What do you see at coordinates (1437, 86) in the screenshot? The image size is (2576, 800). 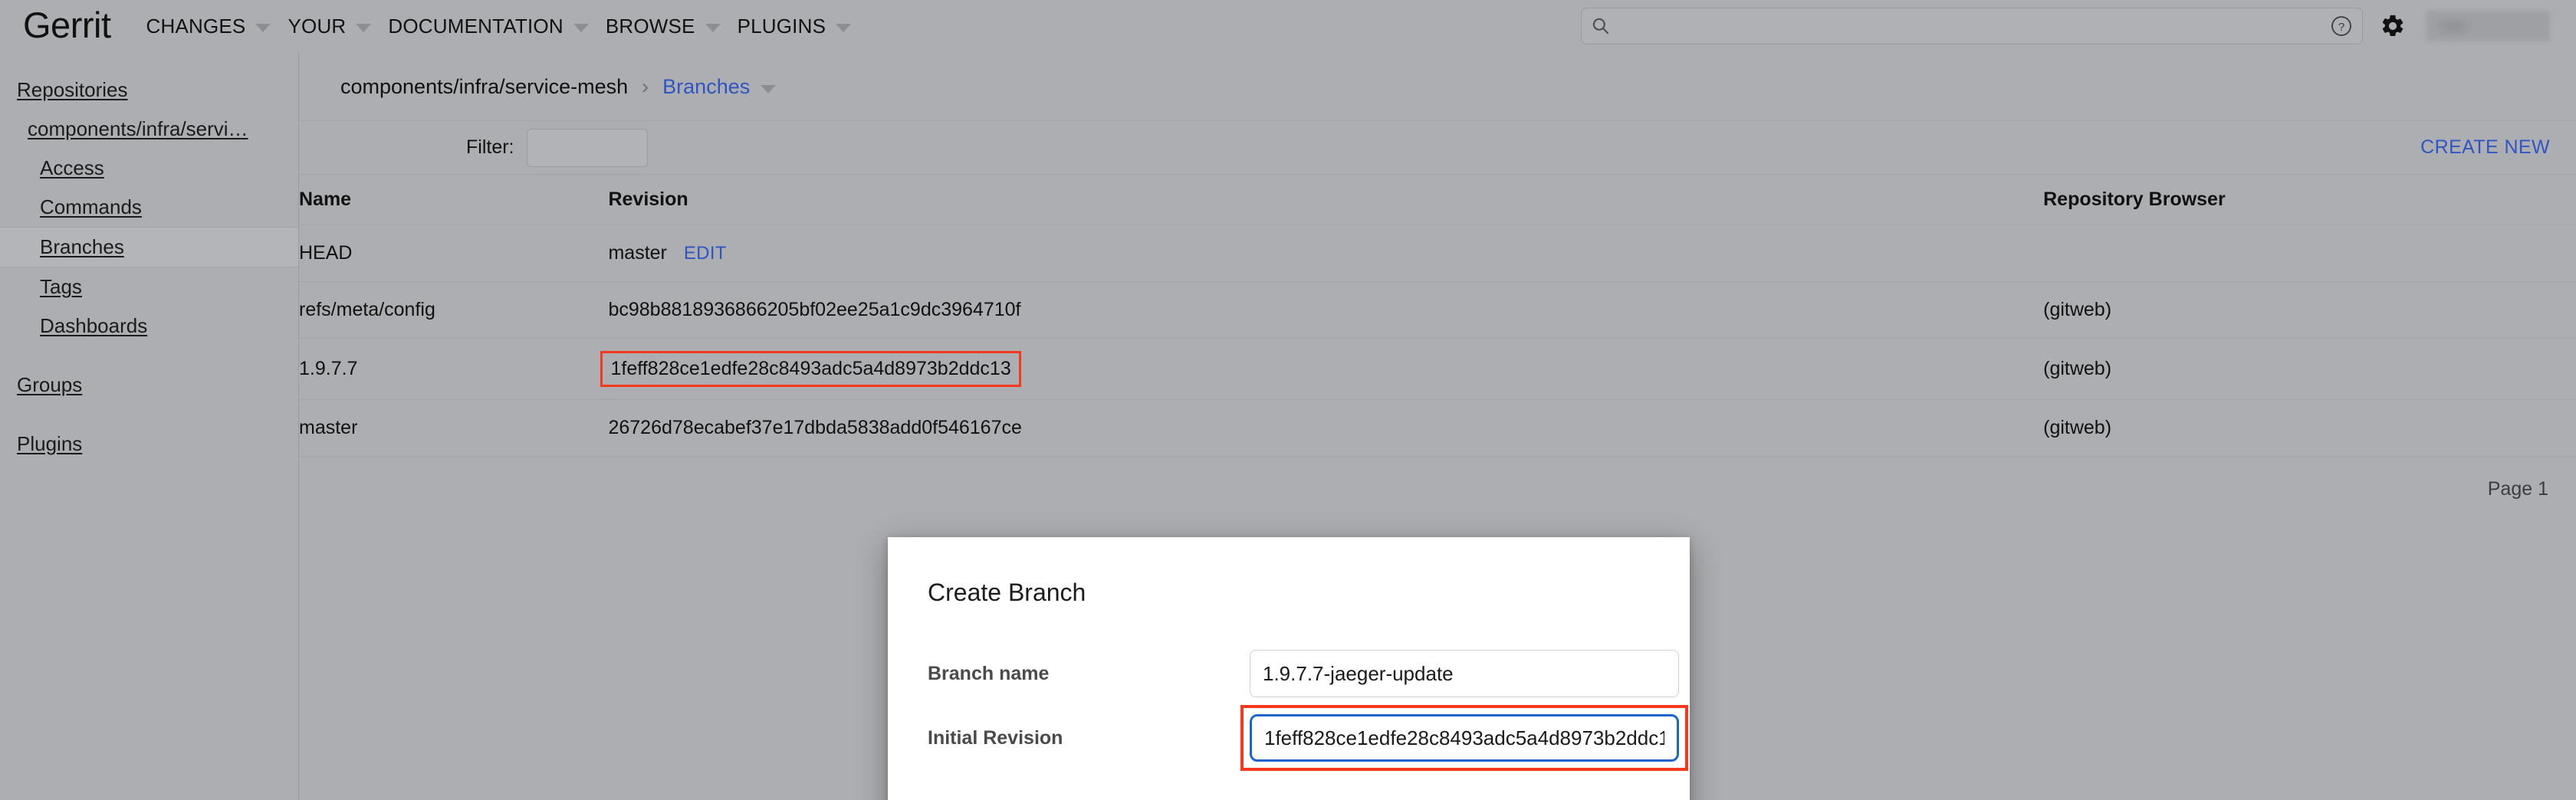 I see `breadcrumb: components/infra/service-mesh › Branches` at bounding box center [1437, 86].